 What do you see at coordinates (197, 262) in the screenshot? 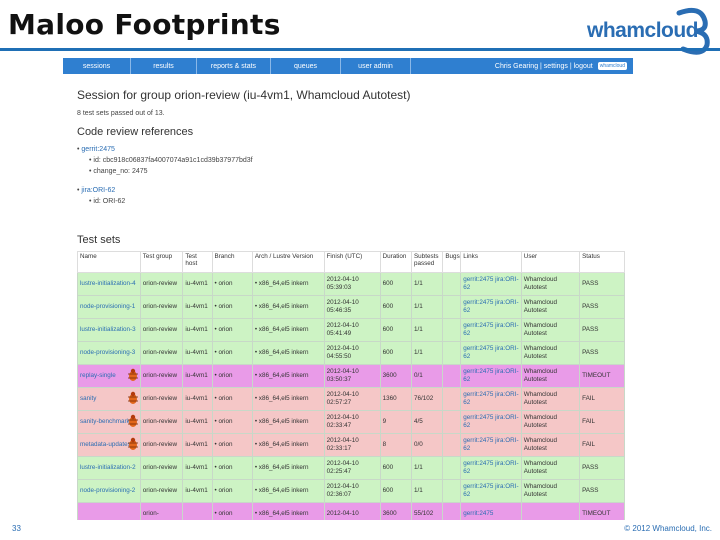
I see `column-header: Test host` at bounding box center [197, 262].